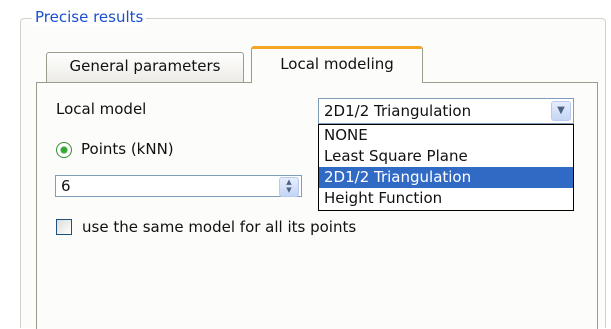 The image size is (611, 329). Describe the element at coordinates (145, 67) in the screenshot. I see `tab-general-parameters: General parameters` at that location.